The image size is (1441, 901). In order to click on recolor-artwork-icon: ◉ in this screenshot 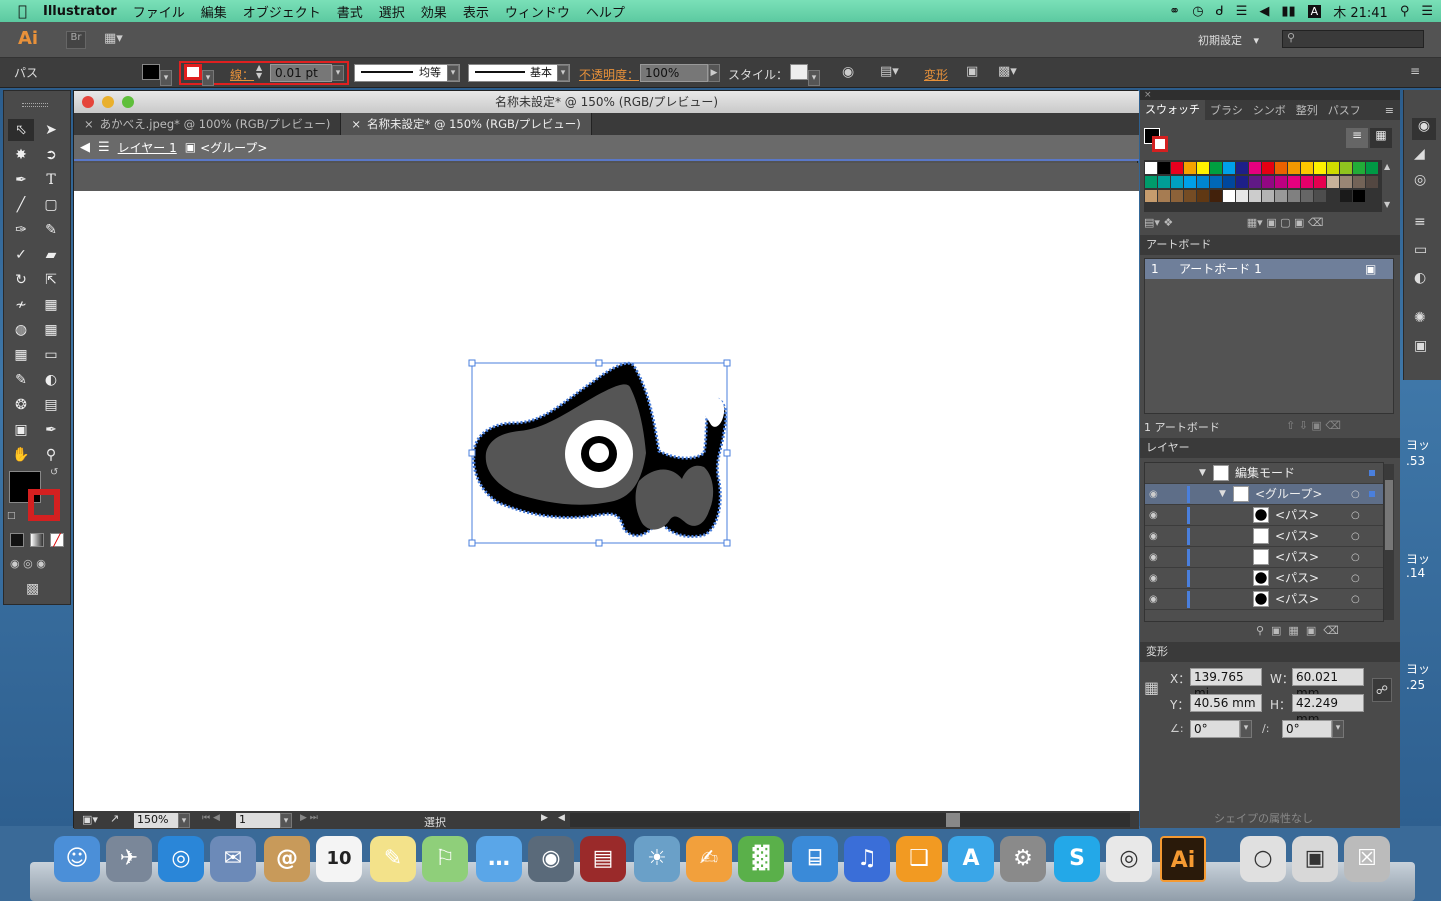, I will do `click(848, 72)`.